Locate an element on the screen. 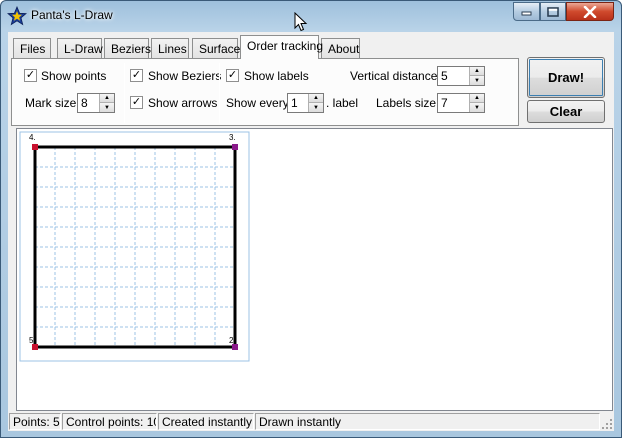 The height and width of the screenshot is (438, 622). tab-label: Files is located at coordinates (33, 49).